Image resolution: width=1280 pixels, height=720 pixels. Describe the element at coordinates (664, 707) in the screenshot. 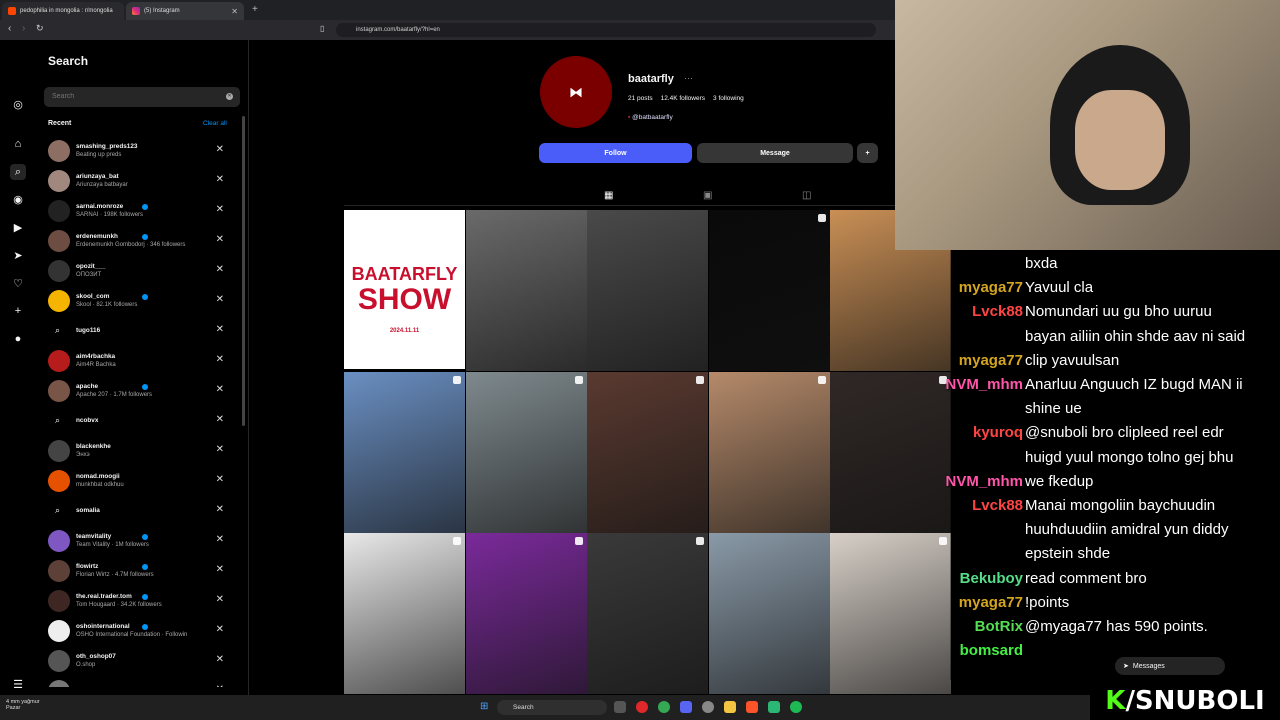

I see `chrome-icon` at that location.